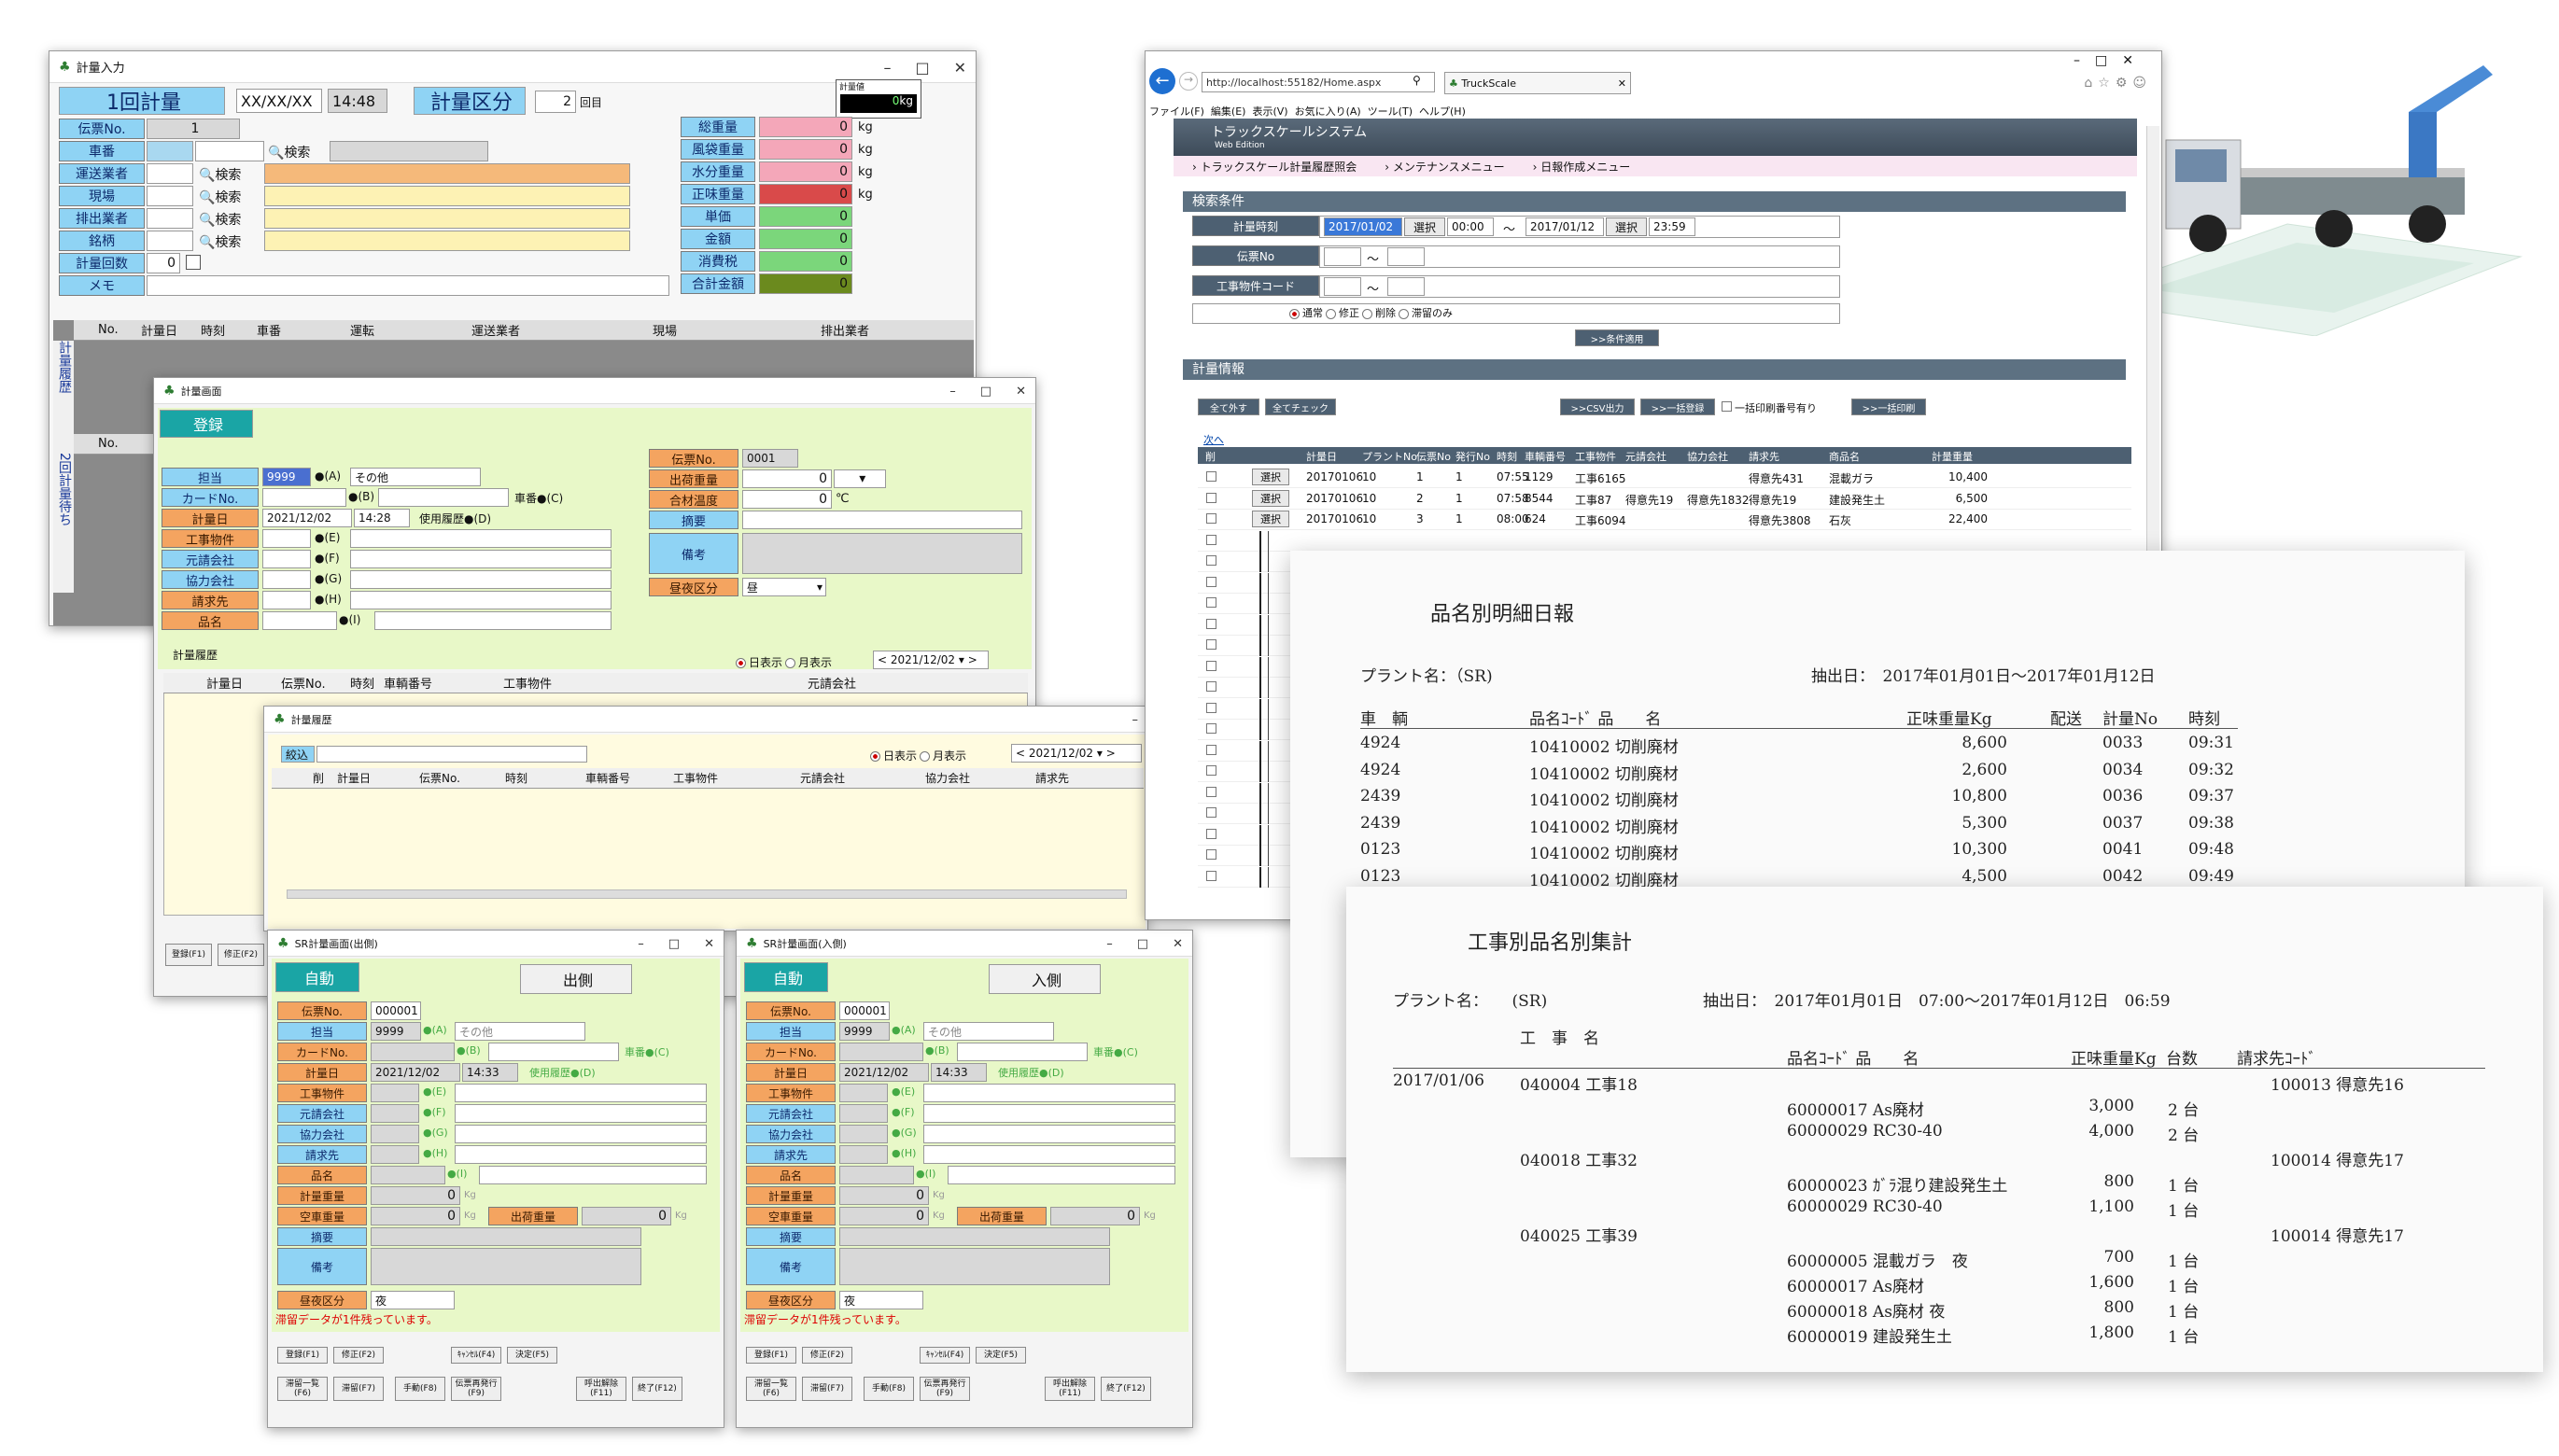  Describe the element at coordinates (1565, 226) in the screenshot. I see `date-to: 2017/01/12` at that location.